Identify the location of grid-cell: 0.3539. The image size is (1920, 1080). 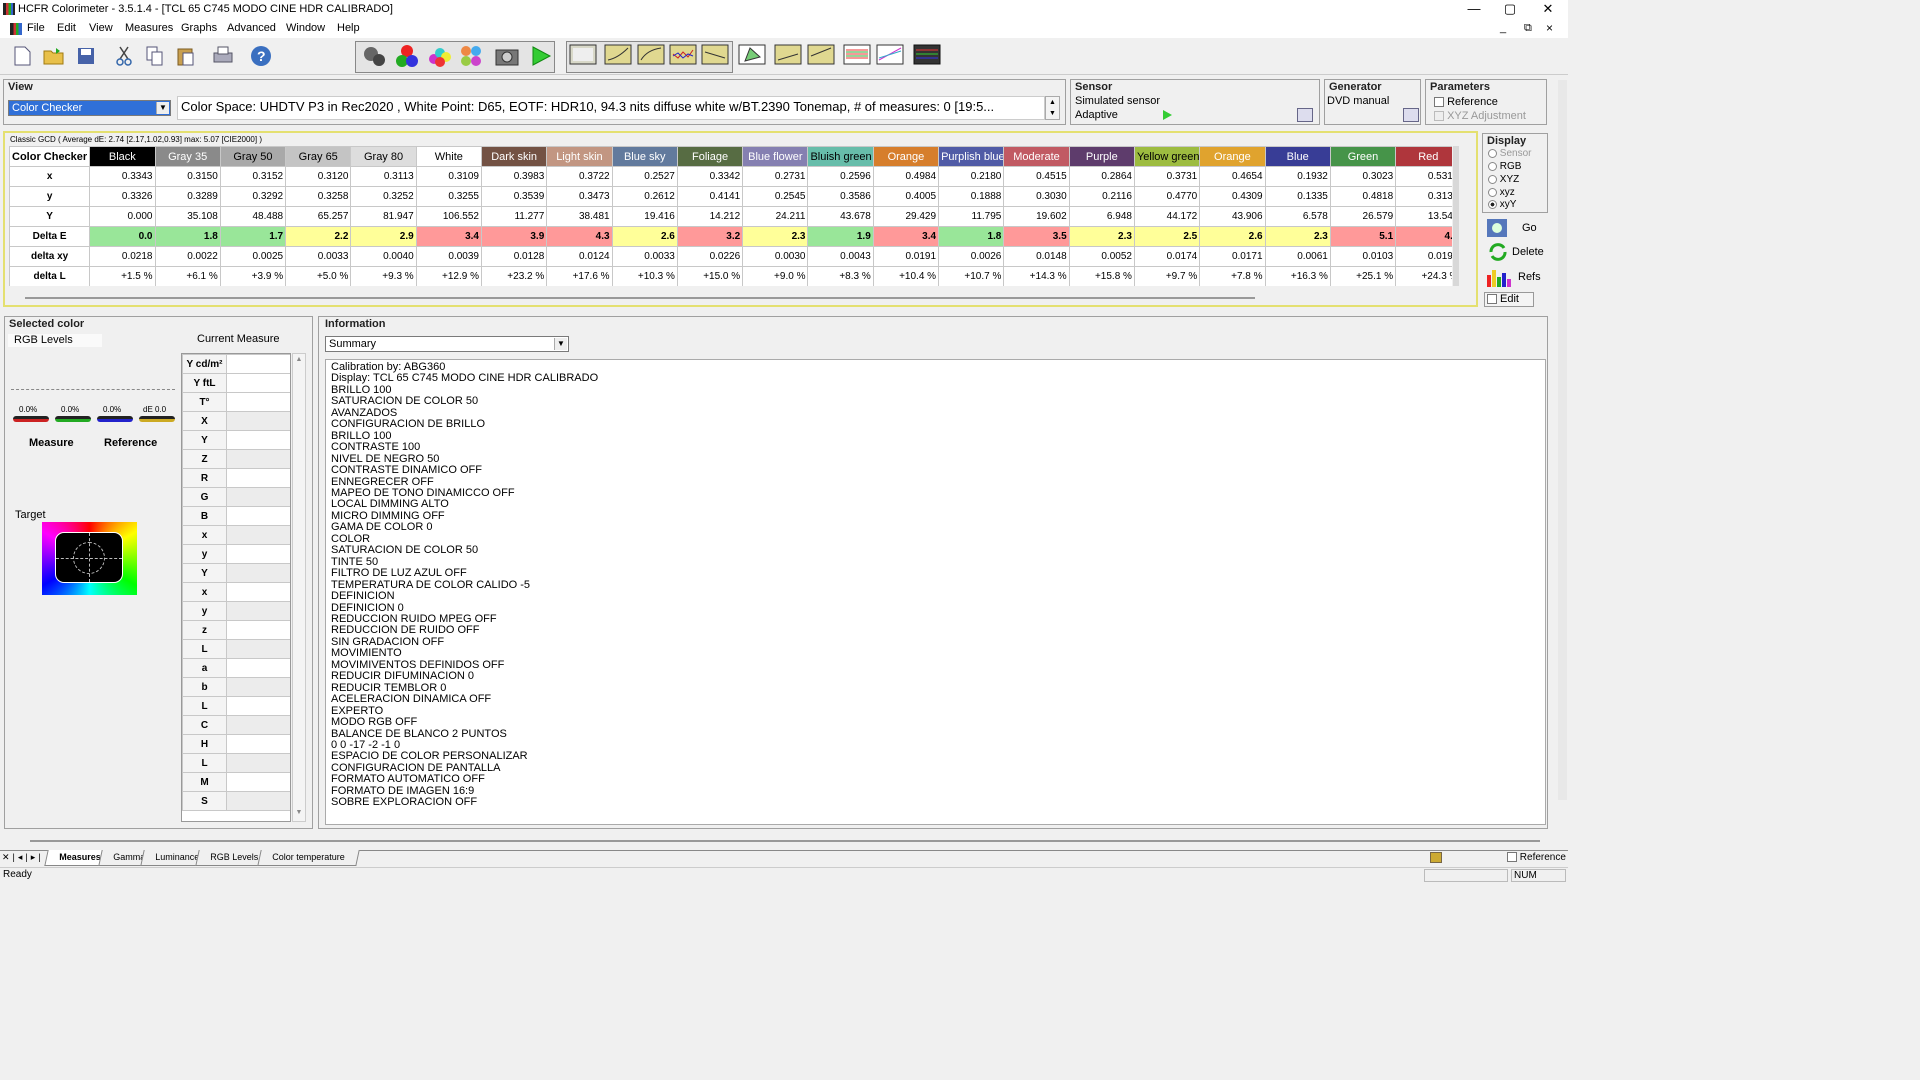
(514, 196).